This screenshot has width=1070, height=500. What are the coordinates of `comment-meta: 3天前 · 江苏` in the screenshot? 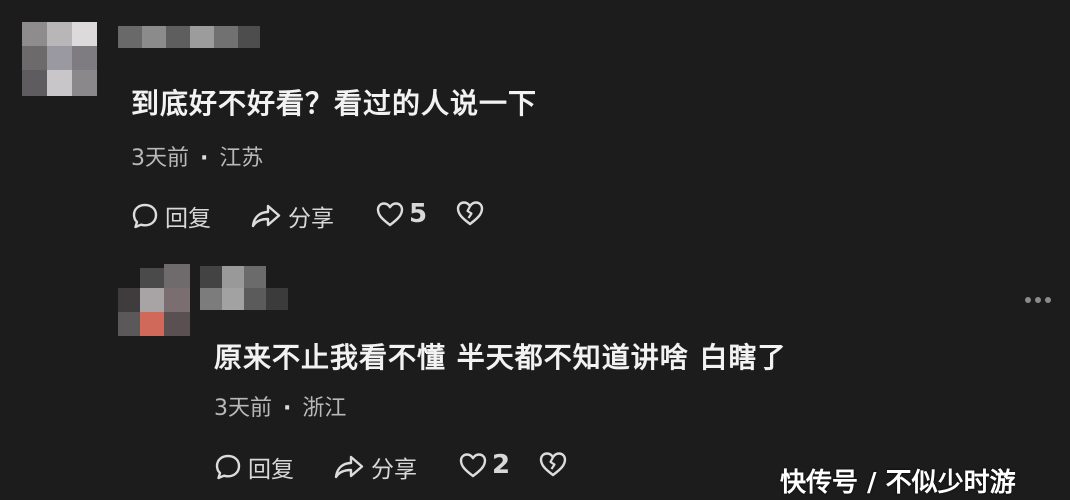 It's located at (197, 156).